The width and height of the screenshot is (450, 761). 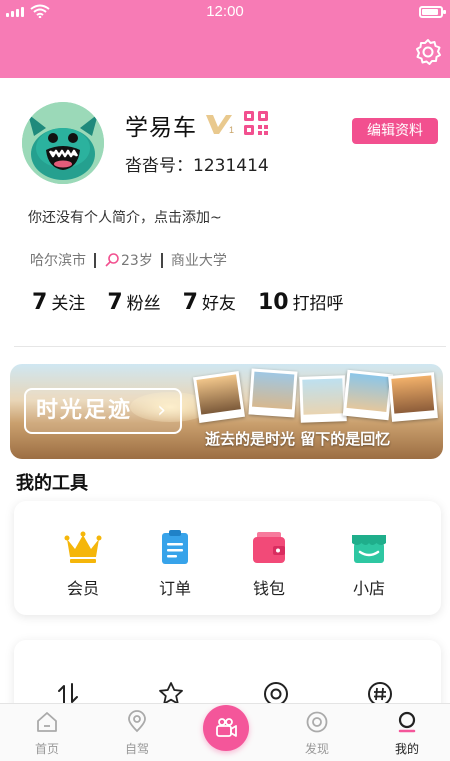 I want to click on time-footprint-banner: 时光足迹 › 逝去的是时光 留下的是回忆, so click(x=226, y=411).